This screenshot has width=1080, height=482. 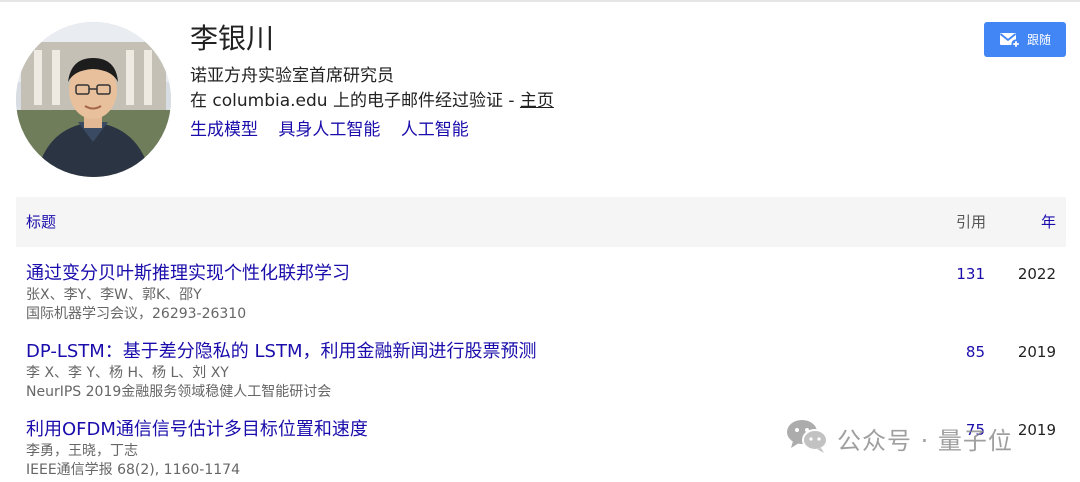 What do you see at coordinates (1038, 40) in the screenshot?
I see `follow-button-label: 跟随` at bounding box center [1038, 40].